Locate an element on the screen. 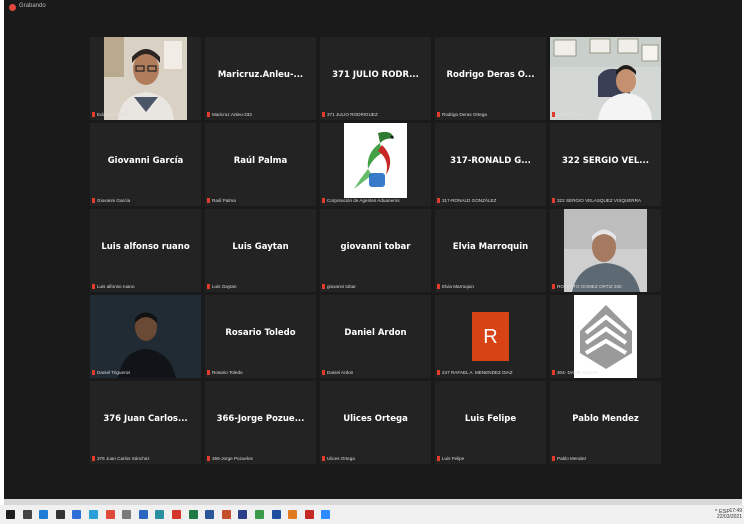 This screenshot has width=744, height=524. participant-label-text: Elvia Marroquin is located at coordinates (458, 286).